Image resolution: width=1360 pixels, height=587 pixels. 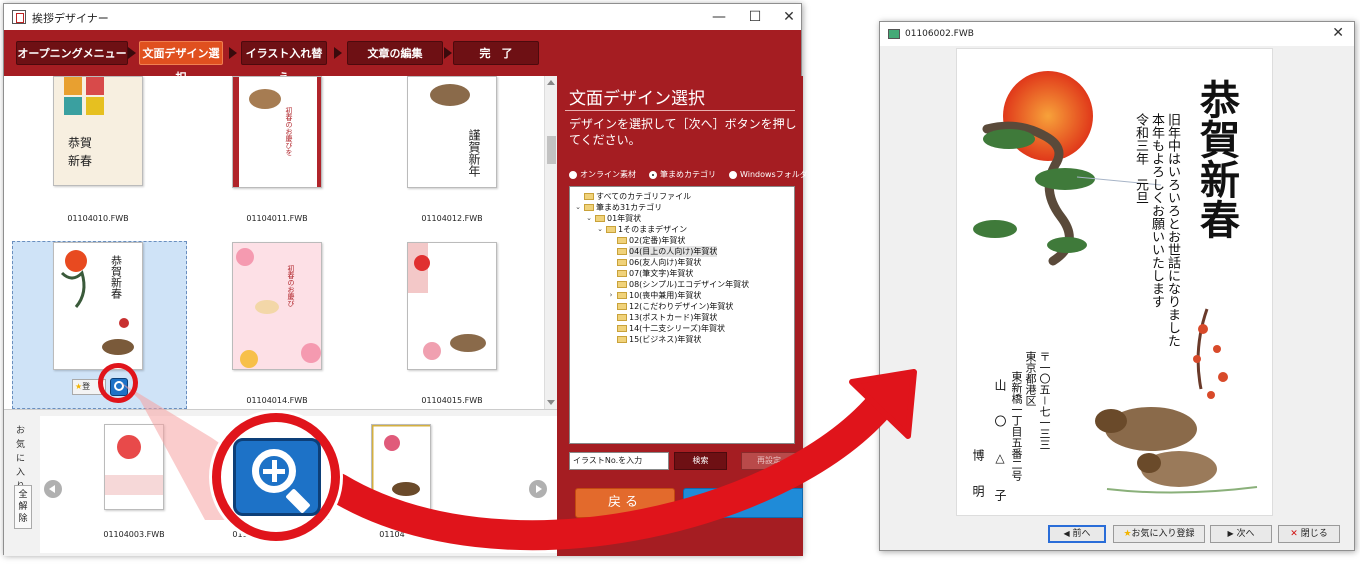 What do you see at coordinates (1230, 533) in the screenshot?
I see `triangle-right-icon: ▶` at bounding box center [1230, 533].